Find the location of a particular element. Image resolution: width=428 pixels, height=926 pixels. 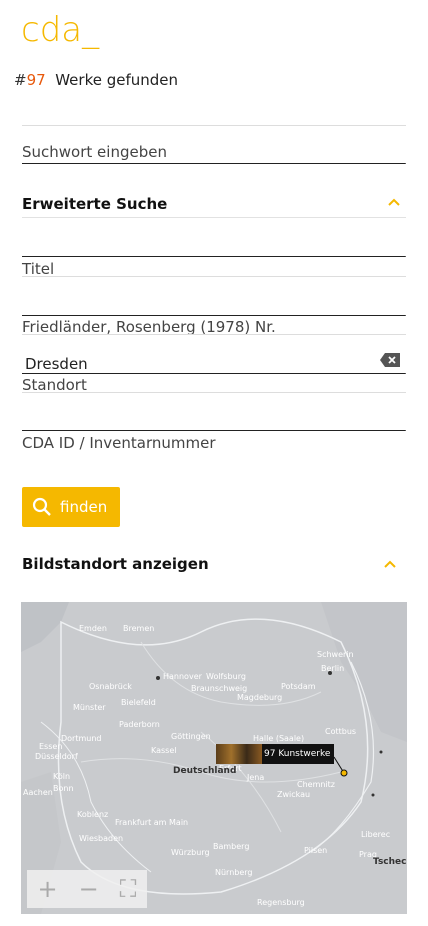

city-label: Paderborn is located at coordinates (139, 724).